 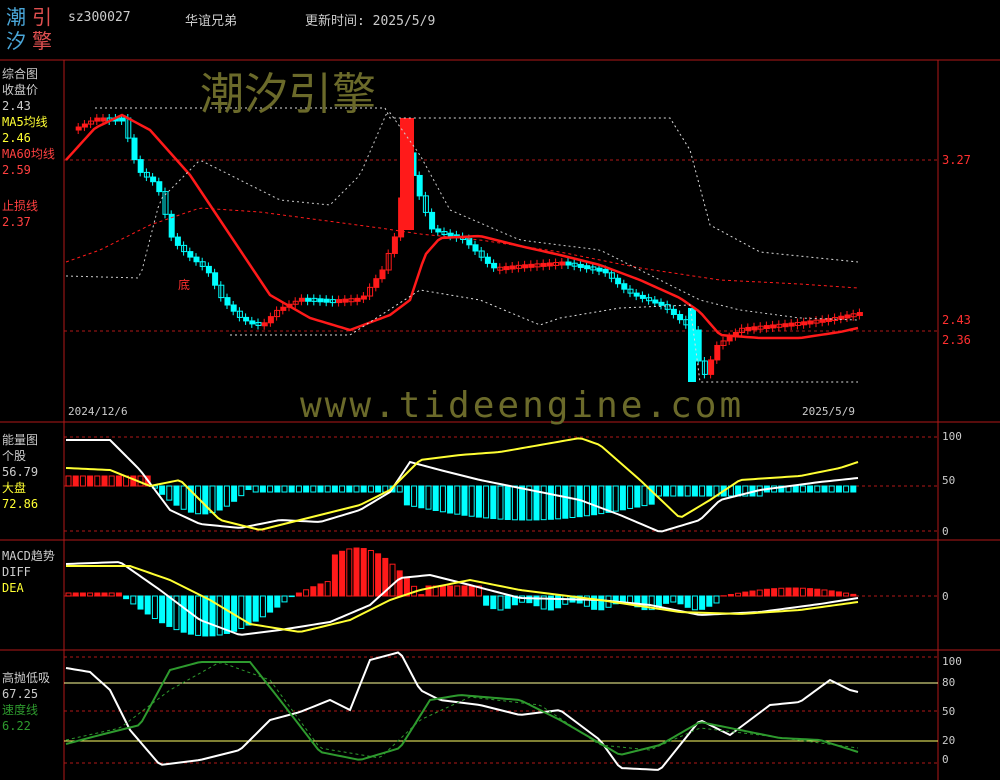 What do you see at coordinates (949, 682) in the screenshot?
I see `scale-label: 80` at bounding box center [949, 682].